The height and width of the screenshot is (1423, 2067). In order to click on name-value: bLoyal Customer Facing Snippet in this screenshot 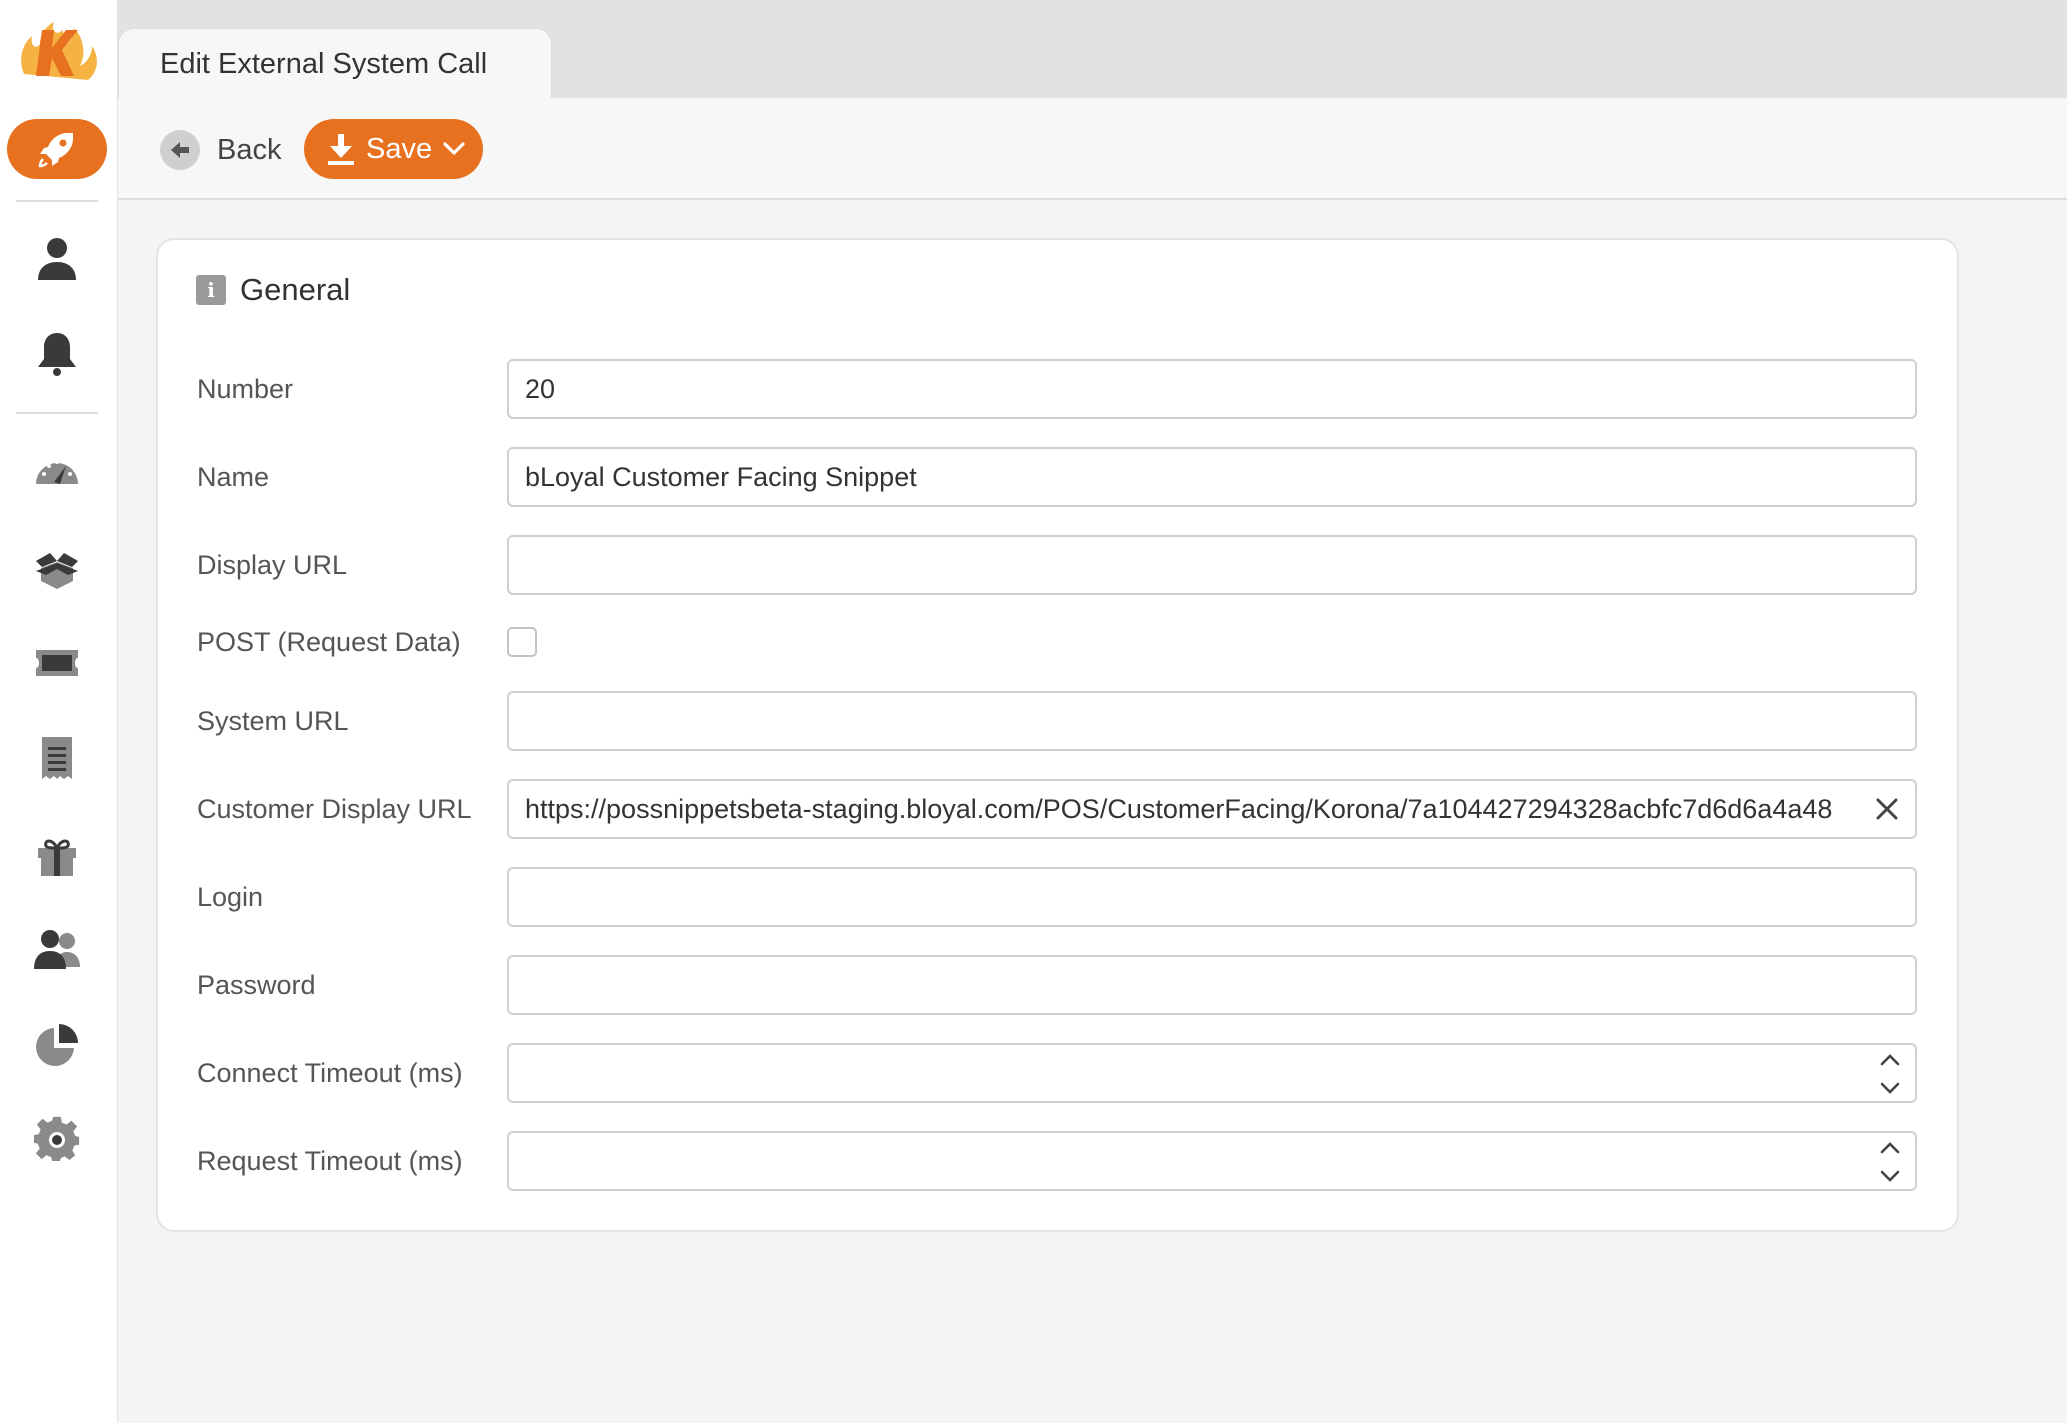, I will do `click(721, 476)`.